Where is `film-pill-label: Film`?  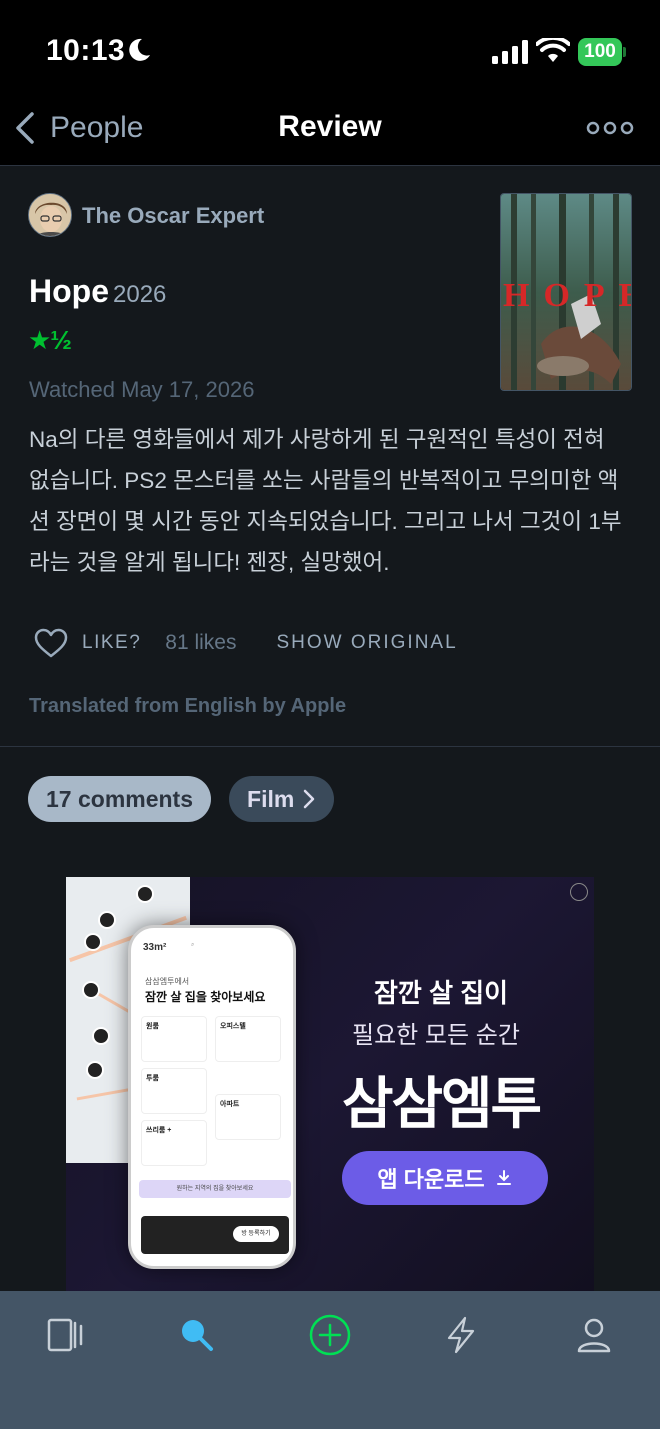 film-pill-label: Film is located at coordinates (271, 798).